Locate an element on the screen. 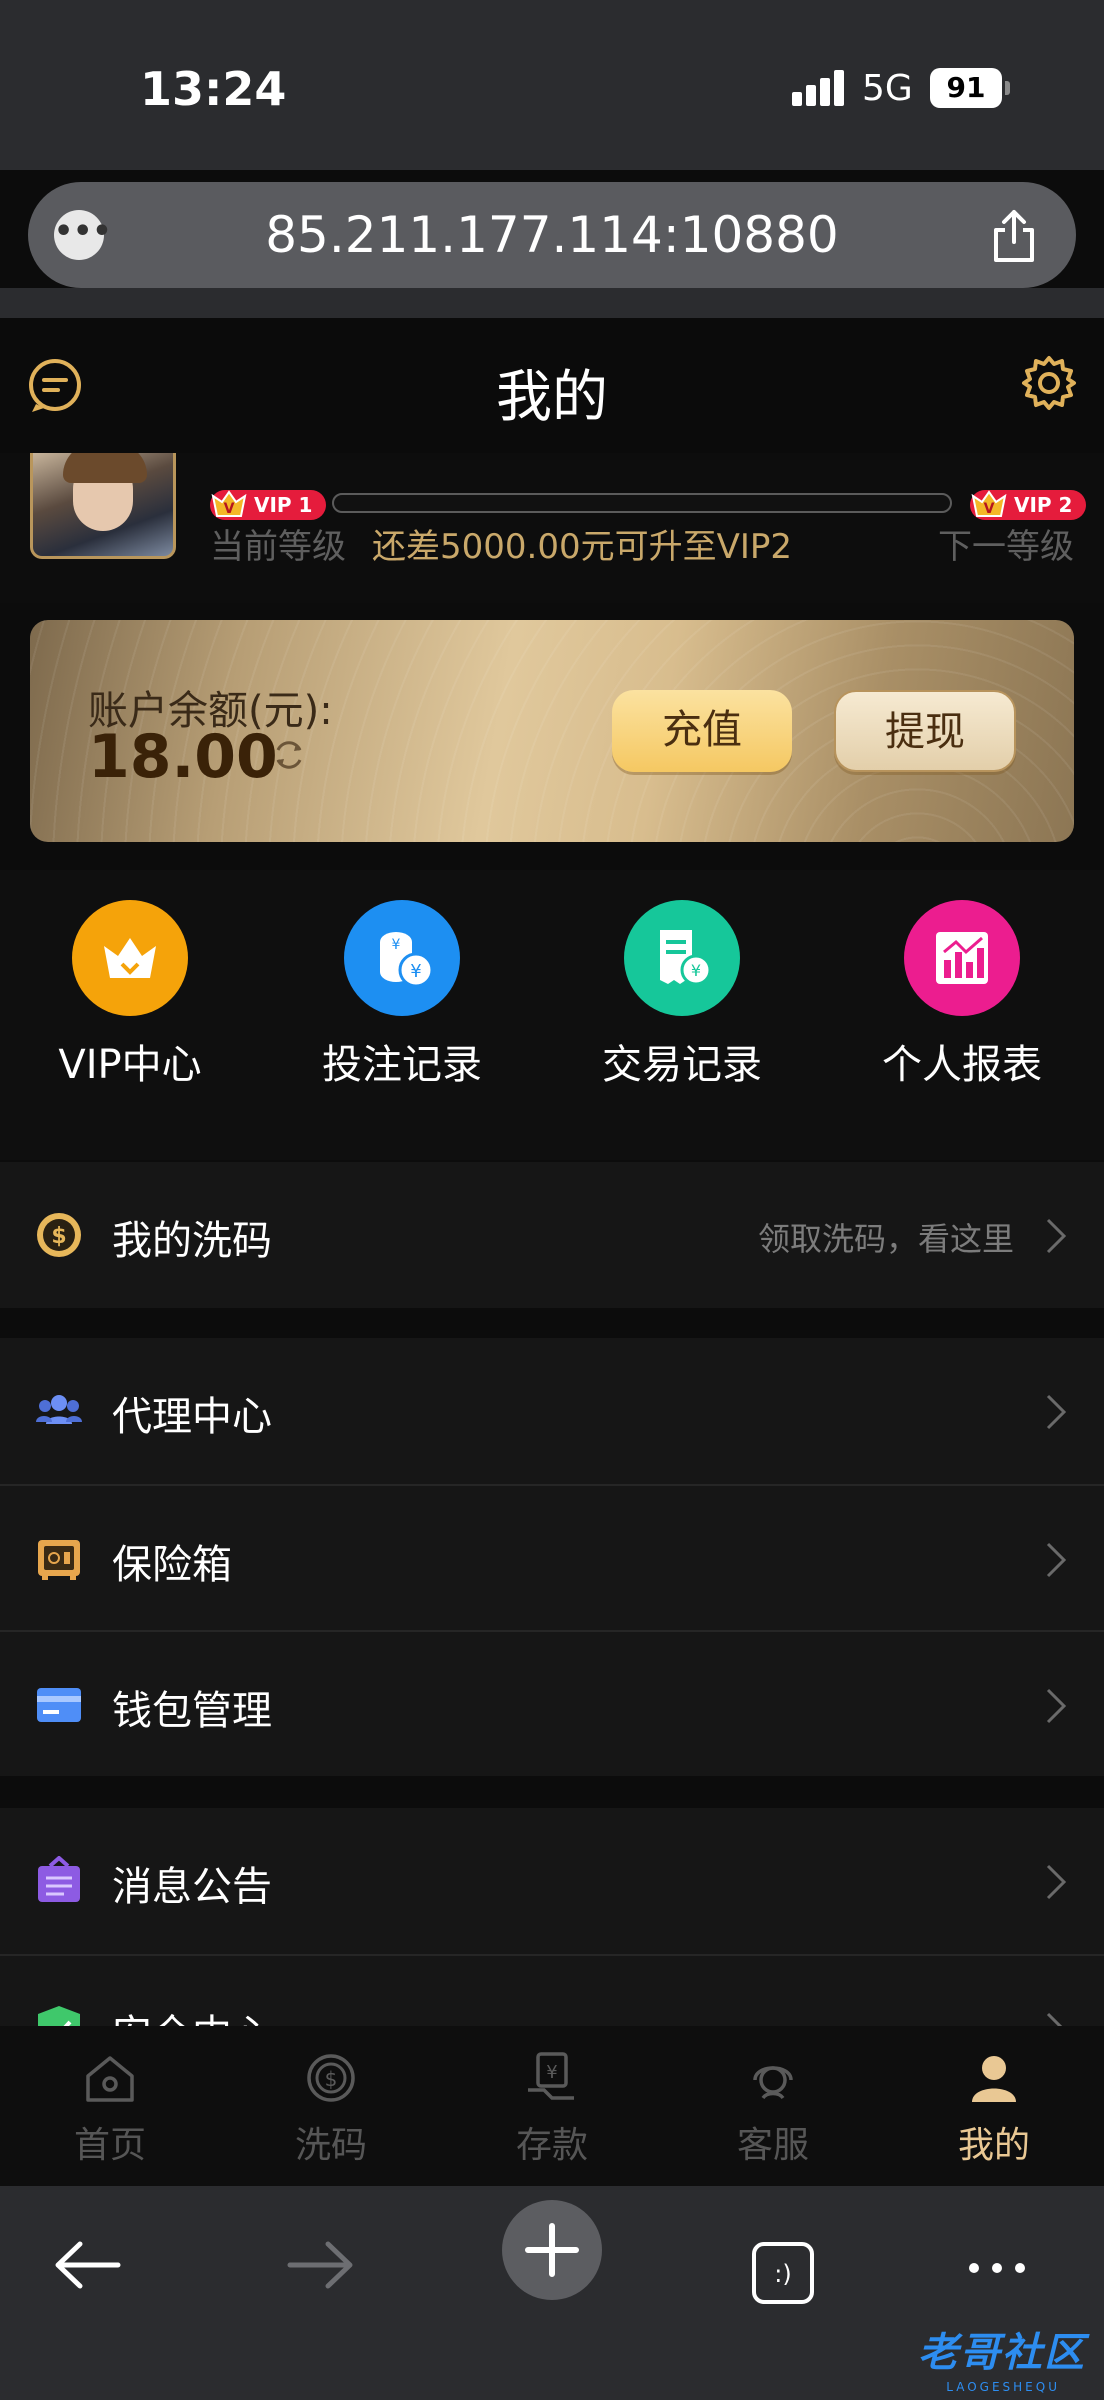  next-vip-badge: V VIP 2 is located at coordinates (1028, 505).